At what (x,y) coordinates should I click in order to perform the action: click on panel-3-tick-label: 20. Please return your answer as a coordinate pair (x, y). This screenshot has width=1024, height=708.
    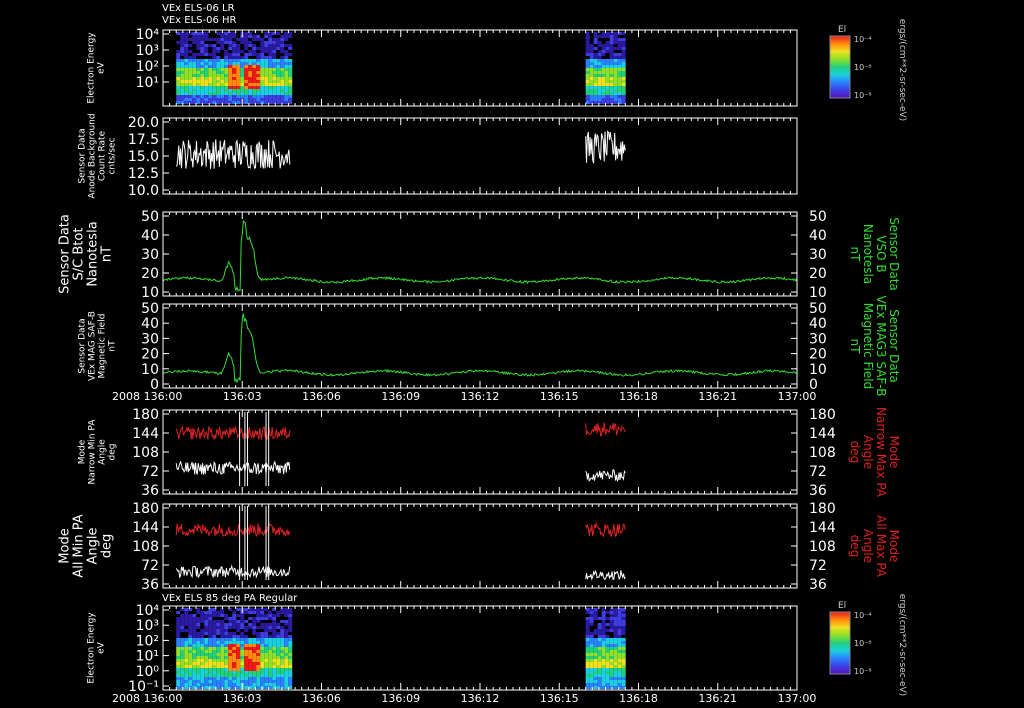
    Looking at the image, I should click on (150, 274).